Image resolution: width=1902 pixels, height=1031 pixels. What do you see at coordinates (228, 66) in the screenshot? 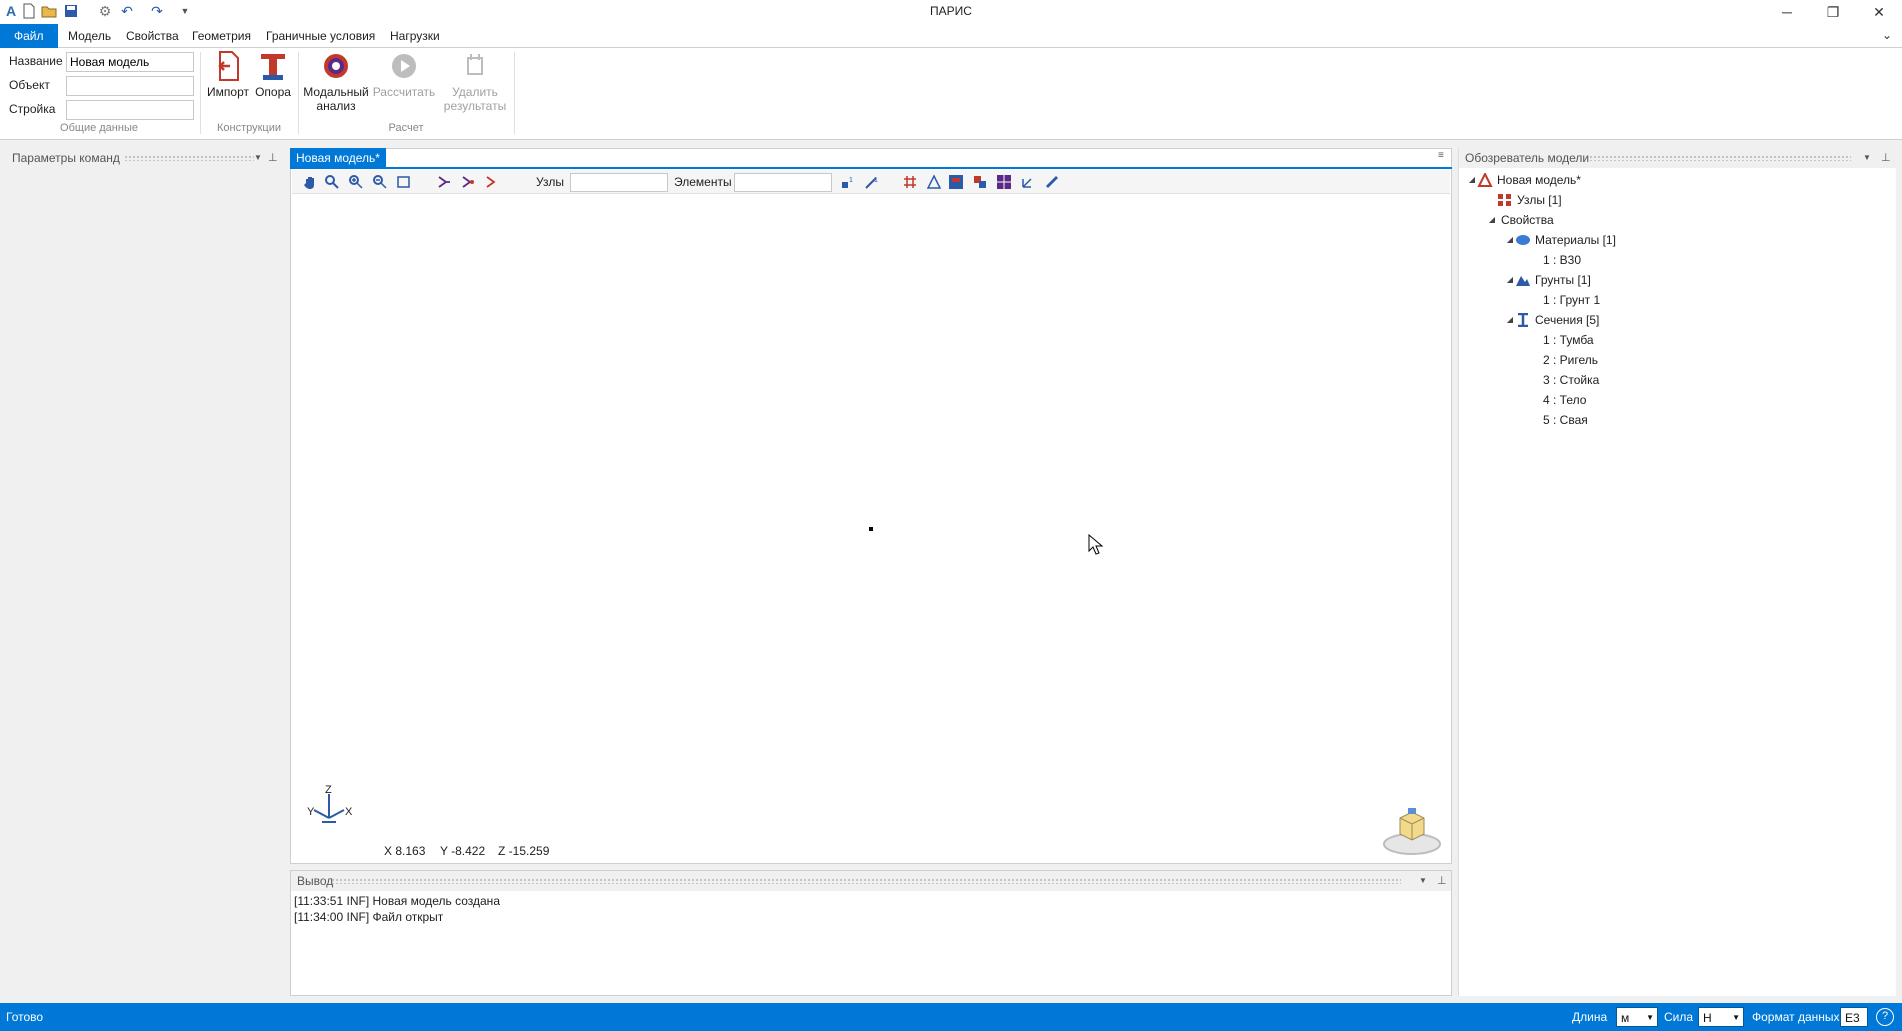
I see `import-icon` at bounding box center [228, 66].